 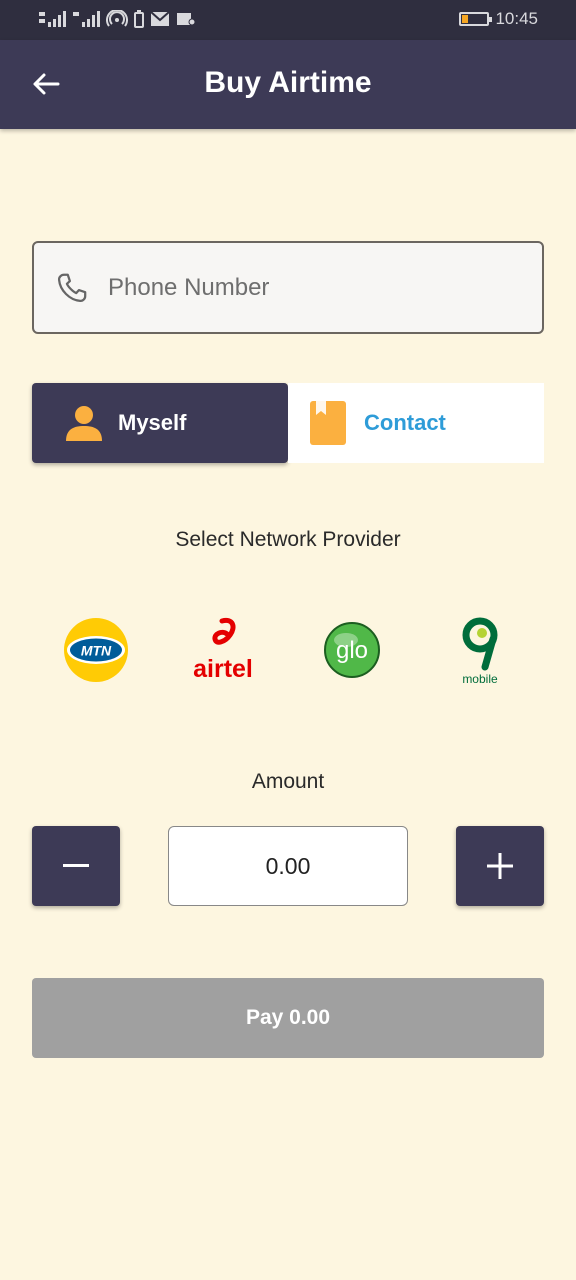 What do you see at coordinates (160, 18) in the screenshot?
I see `mail-icon` at bounding box center [160, 18].